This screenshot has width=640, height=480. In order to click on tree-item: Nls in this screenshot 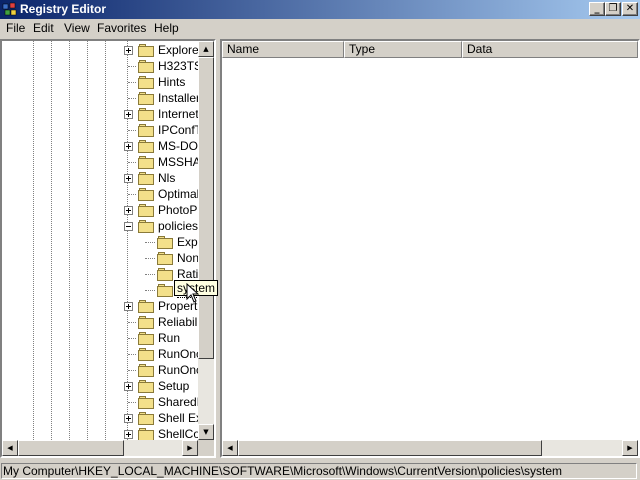, I will do `click(100, 178)`.